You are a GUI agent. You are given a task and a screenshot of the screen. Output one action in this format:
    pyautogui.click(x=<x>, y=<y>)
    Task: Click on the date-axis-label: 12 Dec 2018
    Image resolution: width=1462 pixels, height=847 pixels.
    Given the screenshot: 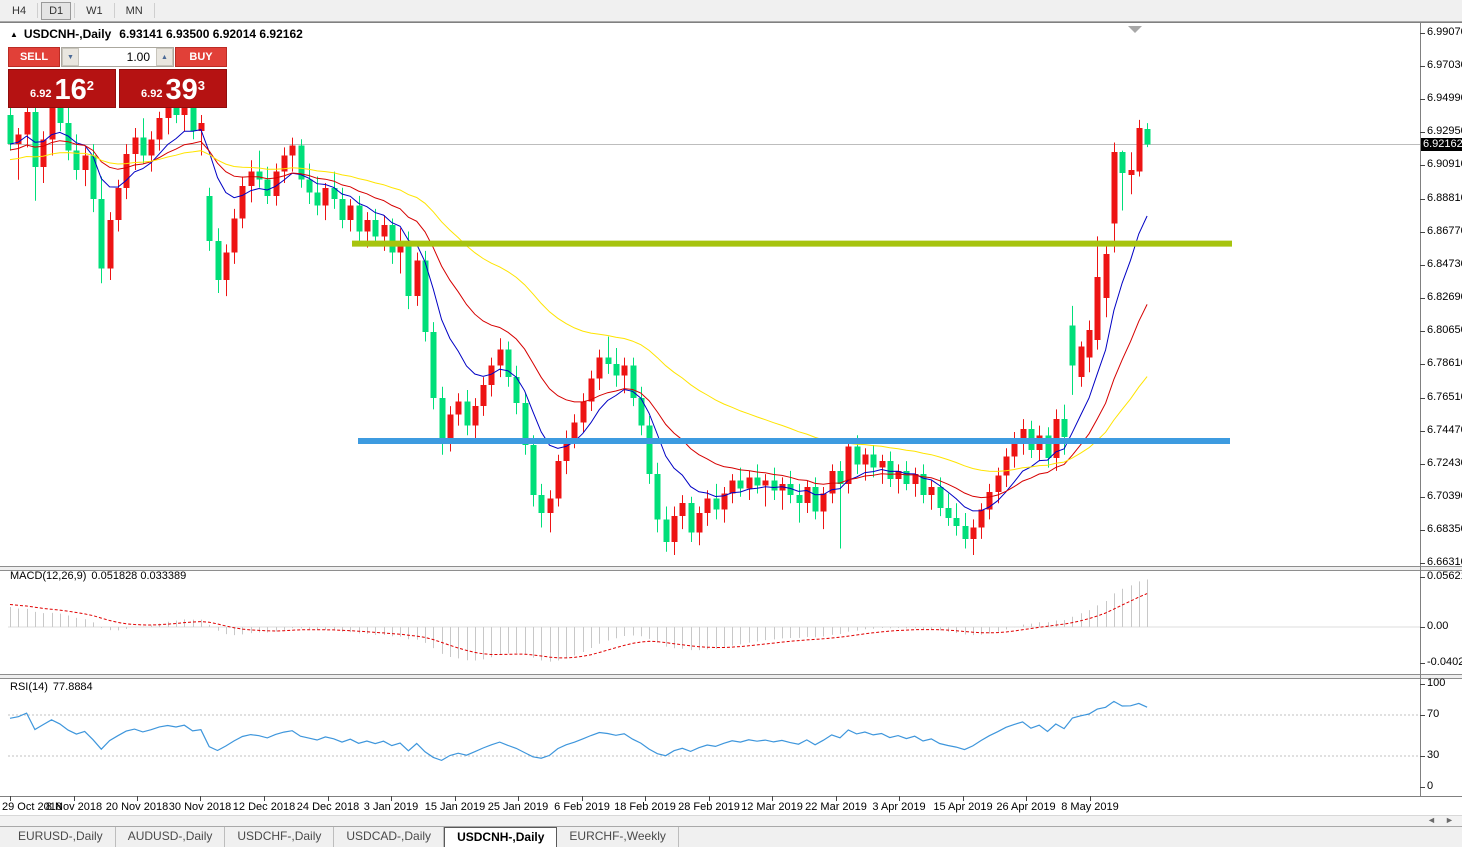 What is the action you would take?
    pyautogui.click(x=264, y=807)
    